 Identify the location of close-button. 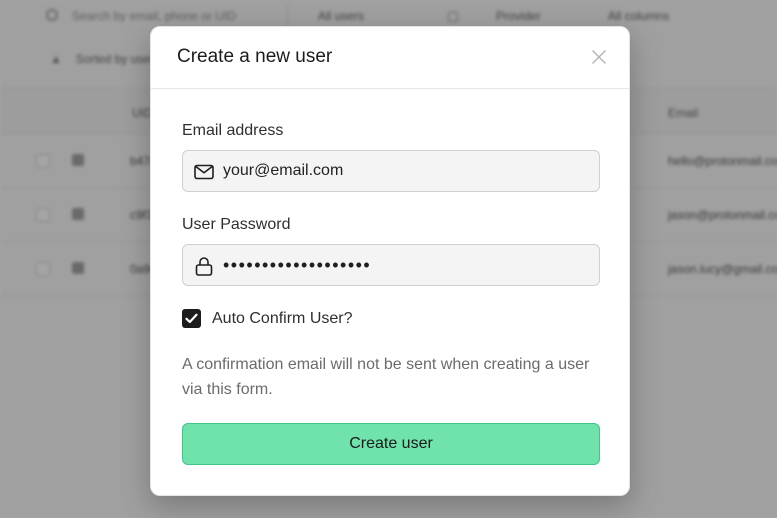
(599, 57).